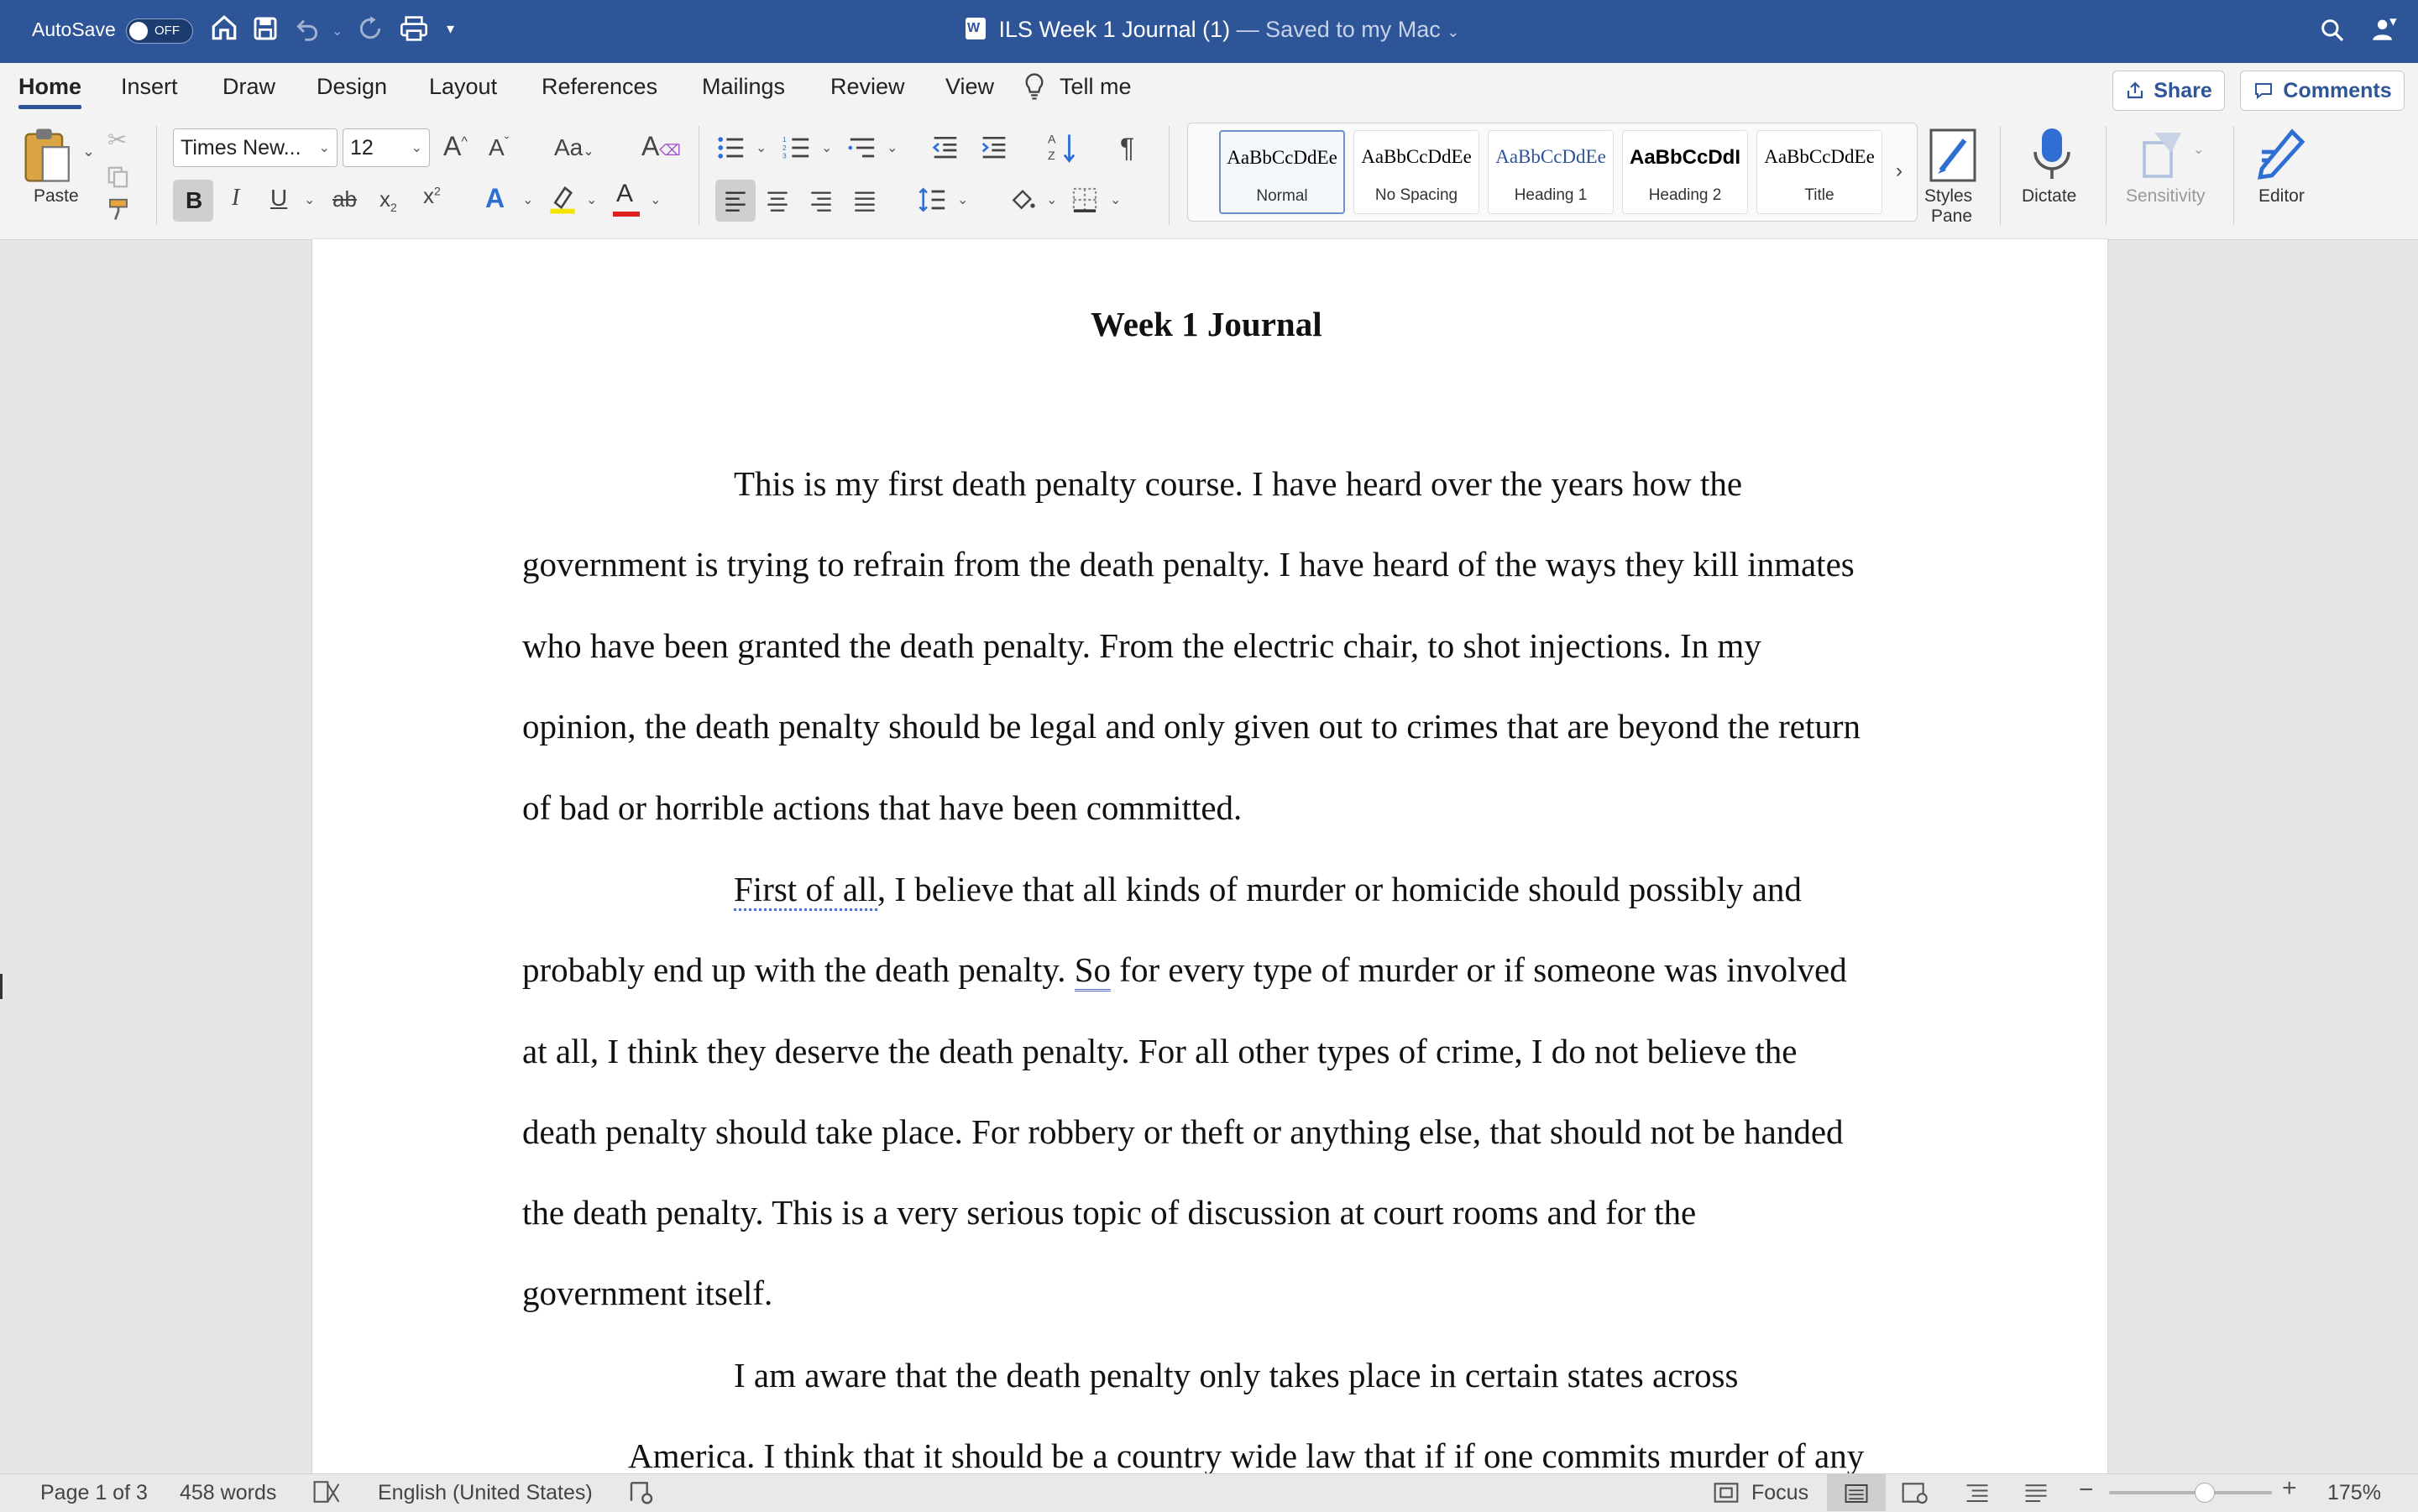 Image resolution: width=2418 pixels, height=1512 pixels. I want to click on account-icon, so click(2383, 31).